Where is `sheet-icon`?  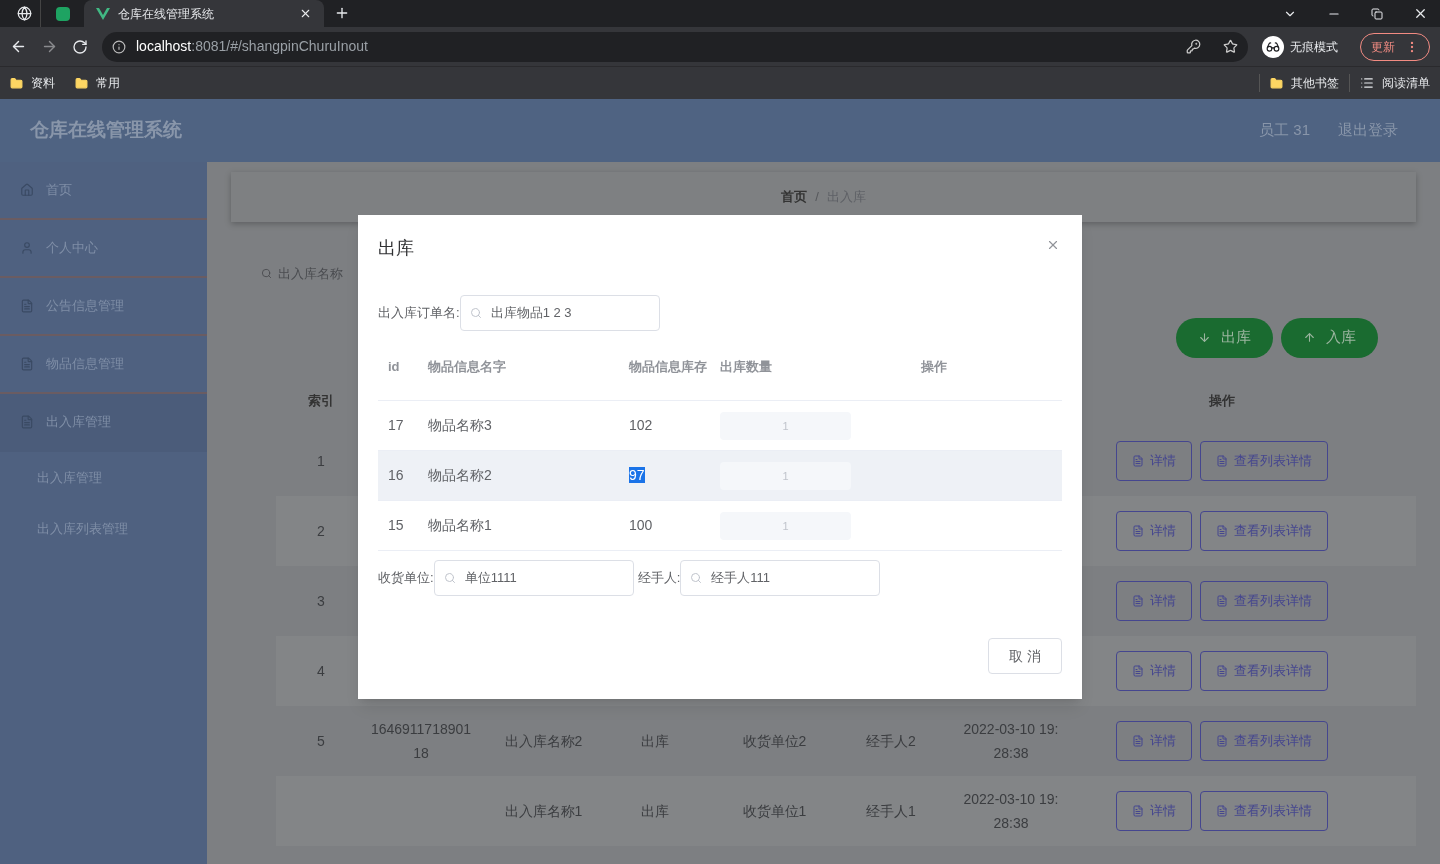
sheet-icon is located at coordinates (62, 13).